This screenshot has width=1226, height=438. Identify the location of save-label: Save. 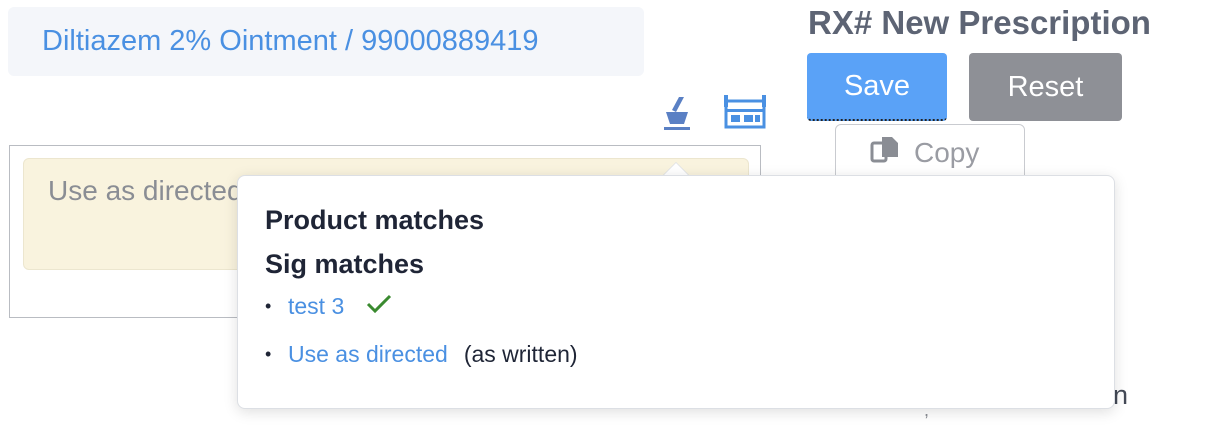
(877, 85).